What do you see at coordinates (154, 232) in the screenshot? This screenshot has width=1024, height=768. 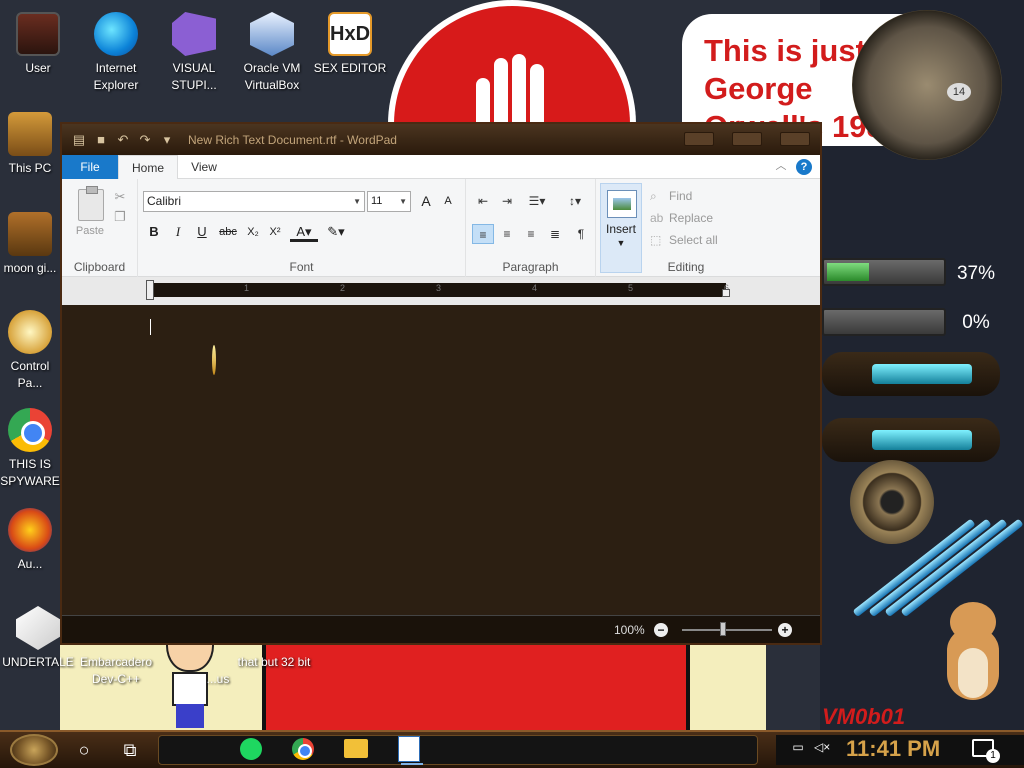 I see `bold-button: B` at bounding box center [154, 232].